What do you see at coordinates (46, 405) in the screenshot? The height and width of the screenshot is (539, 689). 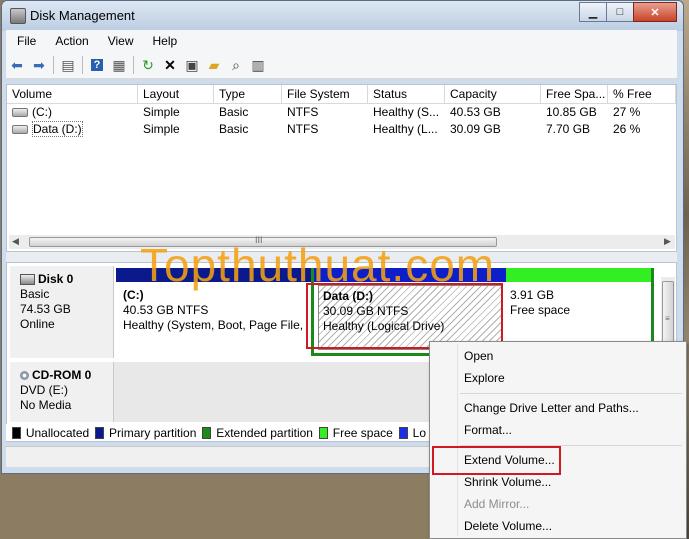 I see `cdrom-media: No Media` at bounding box center [46, 405].